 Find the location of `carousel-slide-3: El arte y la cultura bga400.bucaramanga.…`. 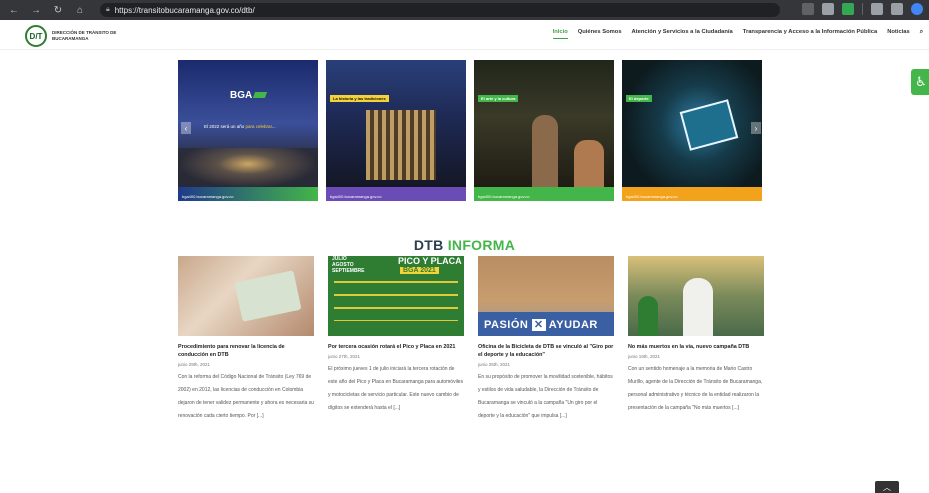

carousel-slide-3: El arte y la cultura bga400.bucaramanga.… is located at coordinates (544, 130).